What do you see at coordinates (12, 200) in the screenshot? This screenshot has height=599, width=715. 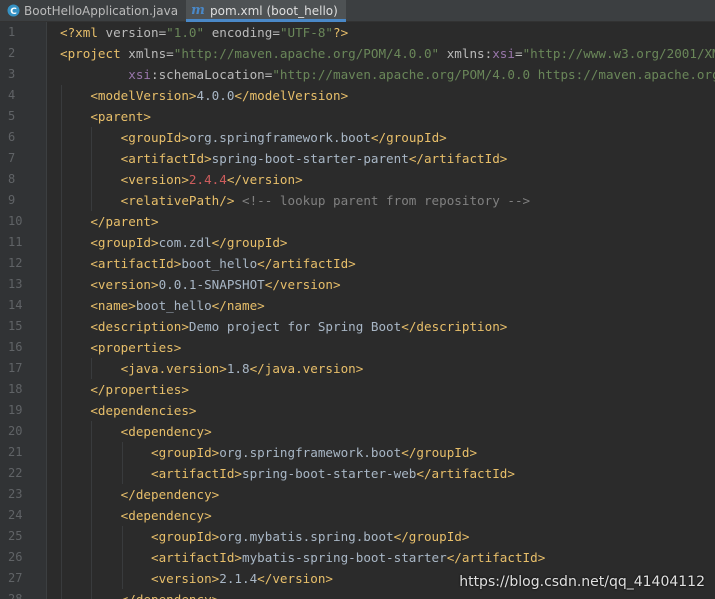 I see `line-number: 9` at bounding box center [12, 200].